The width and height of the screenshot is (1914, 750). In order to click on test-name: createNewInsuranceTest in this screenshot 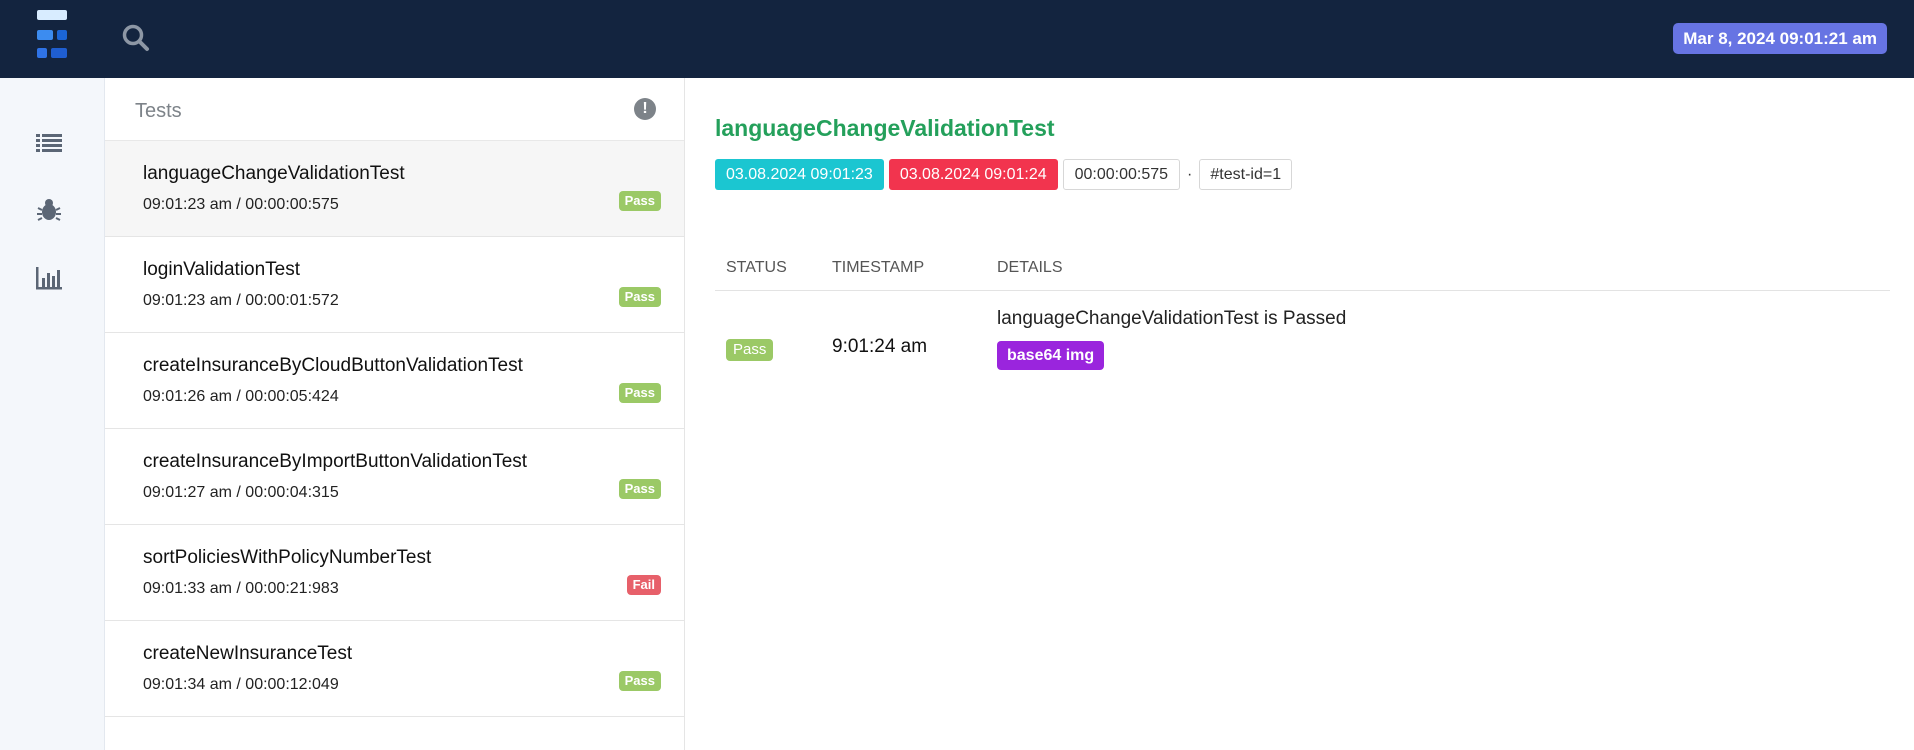, I will do `click(248, 653)`.